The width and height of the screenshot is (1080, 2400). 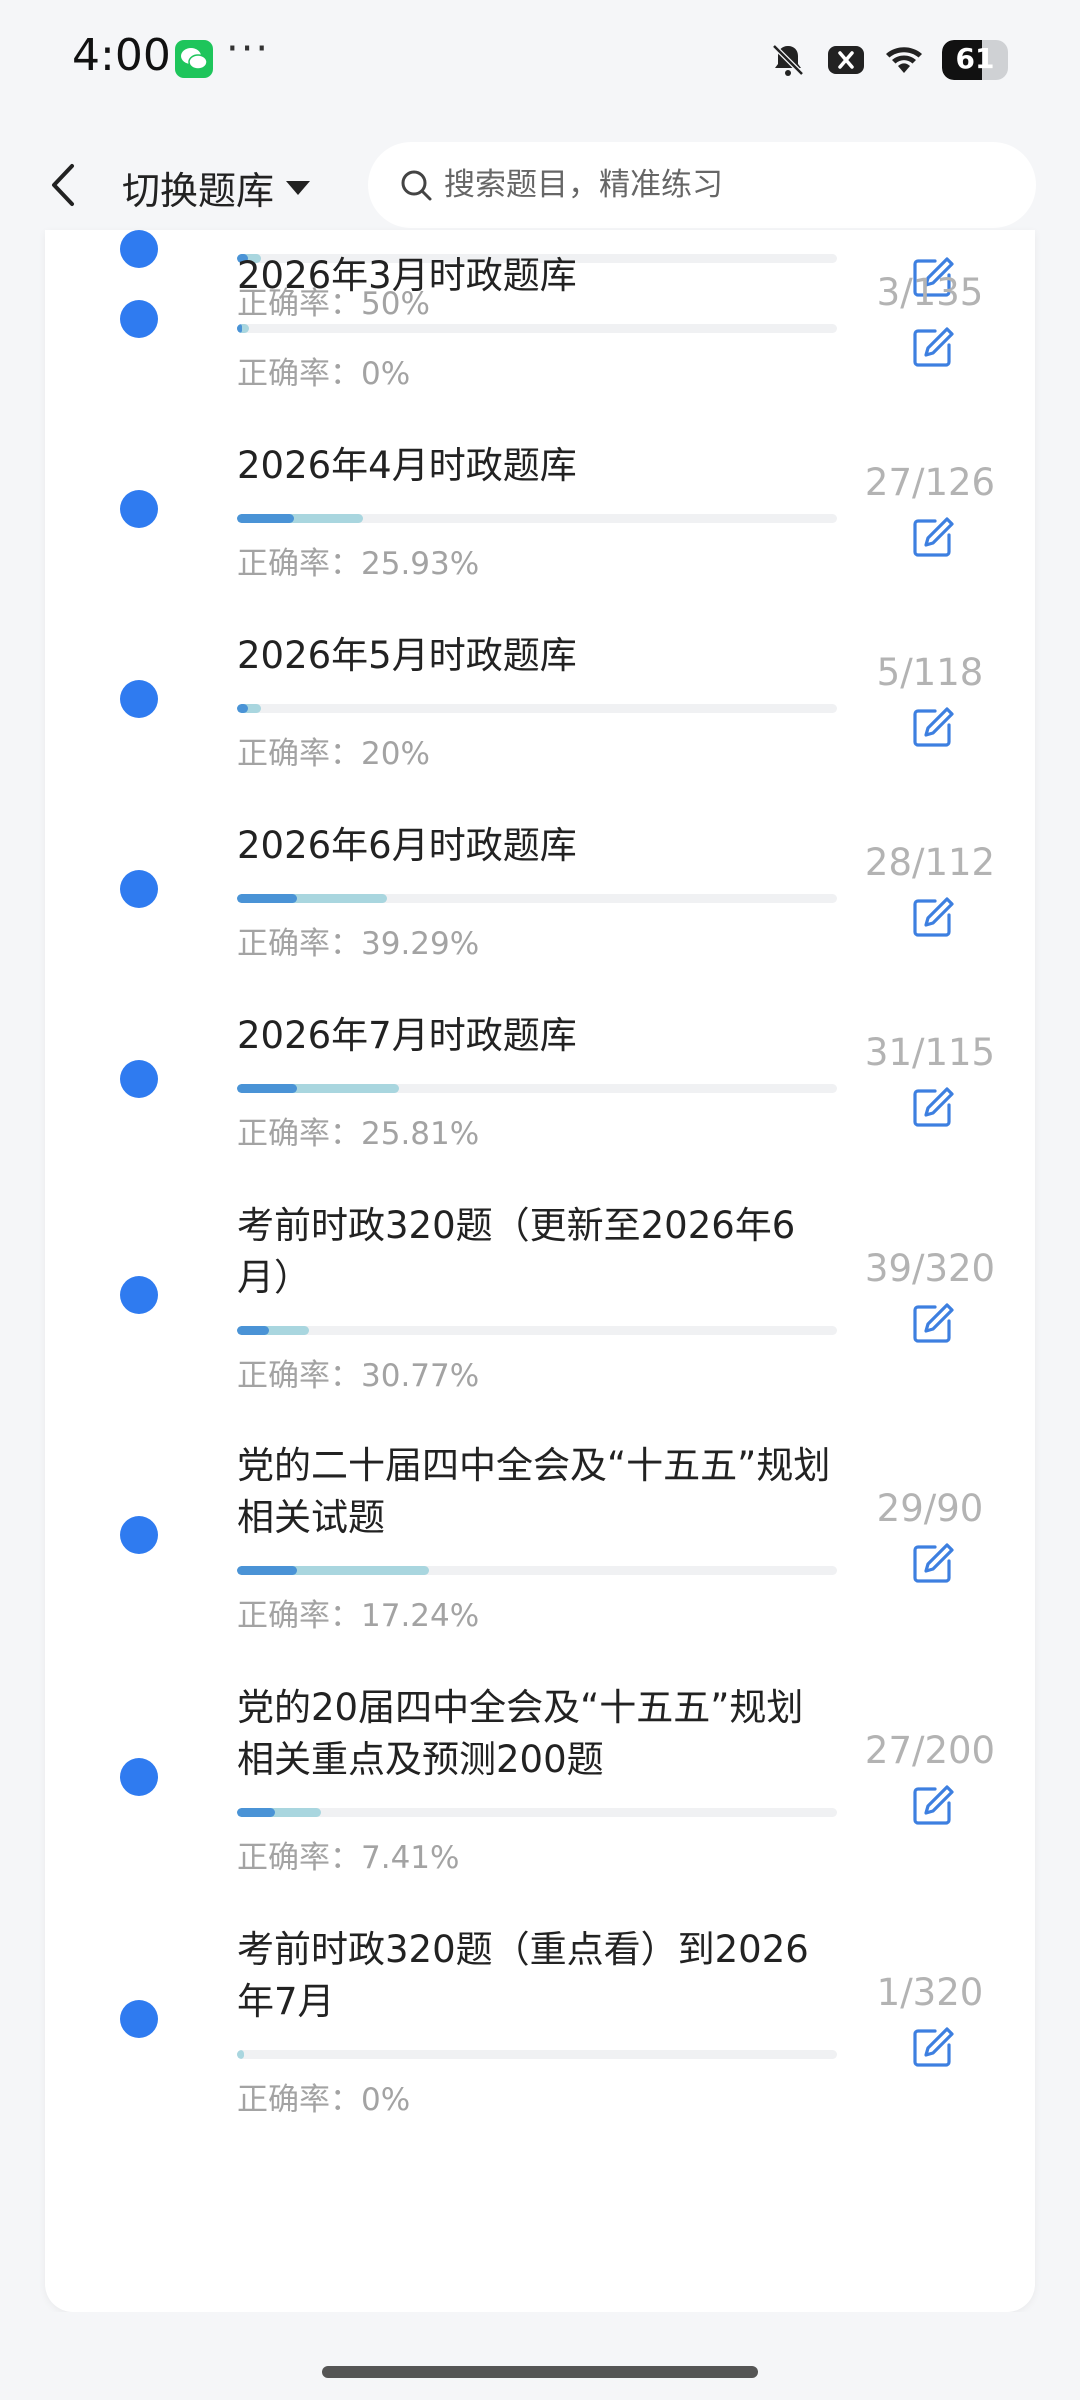 What do you see at coordinates (248, 49) in the screenshot?
I see `more-dots: ···` at bounding box center [248, 49].